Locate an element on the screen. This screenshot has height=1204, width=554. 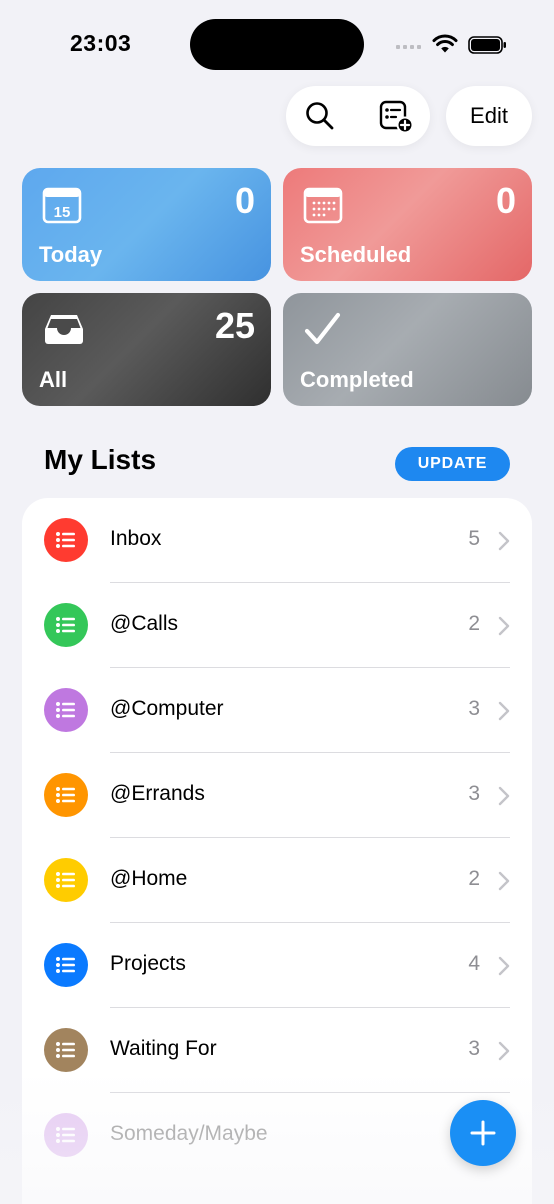
list-name: @Home is located at coordinates (149, 878).